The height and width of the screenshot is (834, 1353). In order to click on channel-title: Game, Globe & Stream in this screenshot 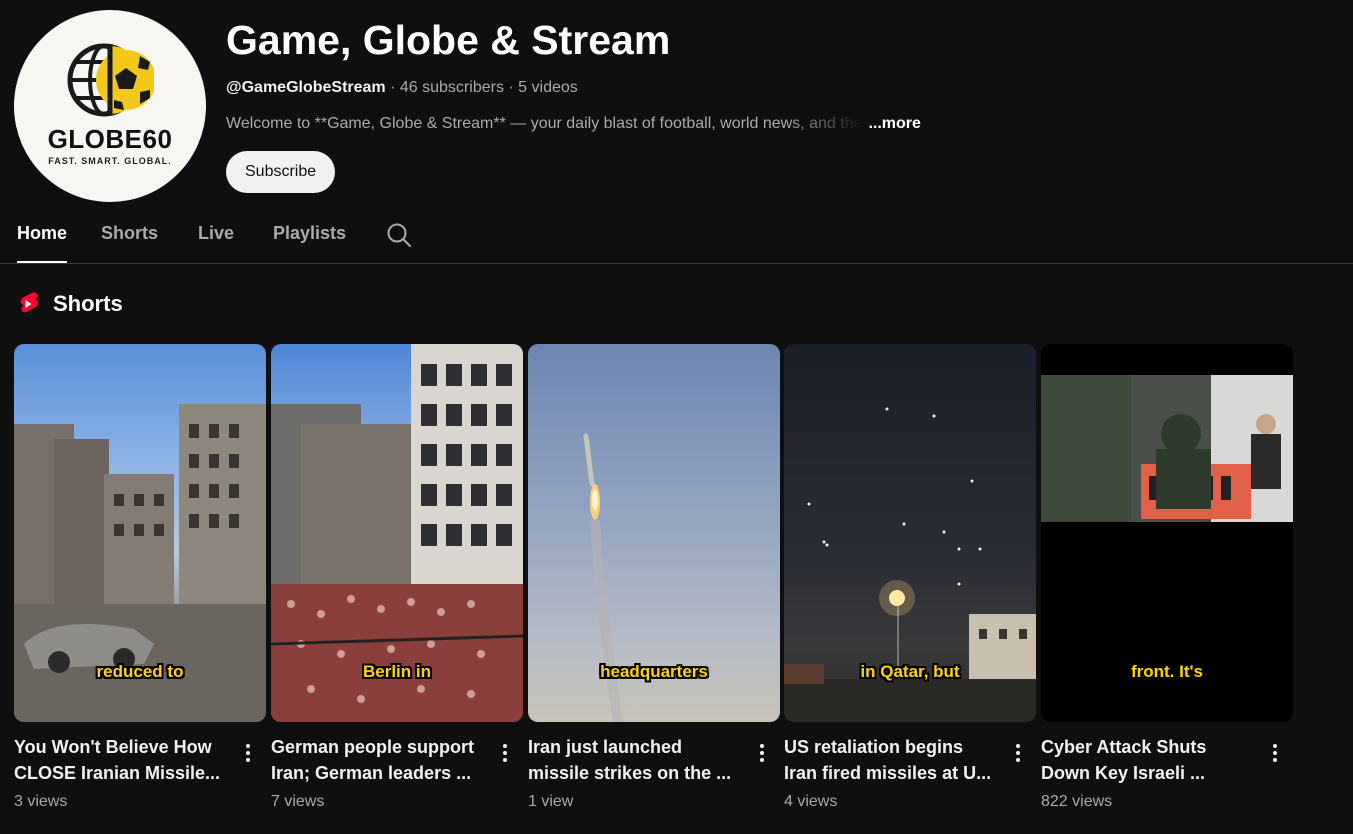, I will do `click(448, 40)`.